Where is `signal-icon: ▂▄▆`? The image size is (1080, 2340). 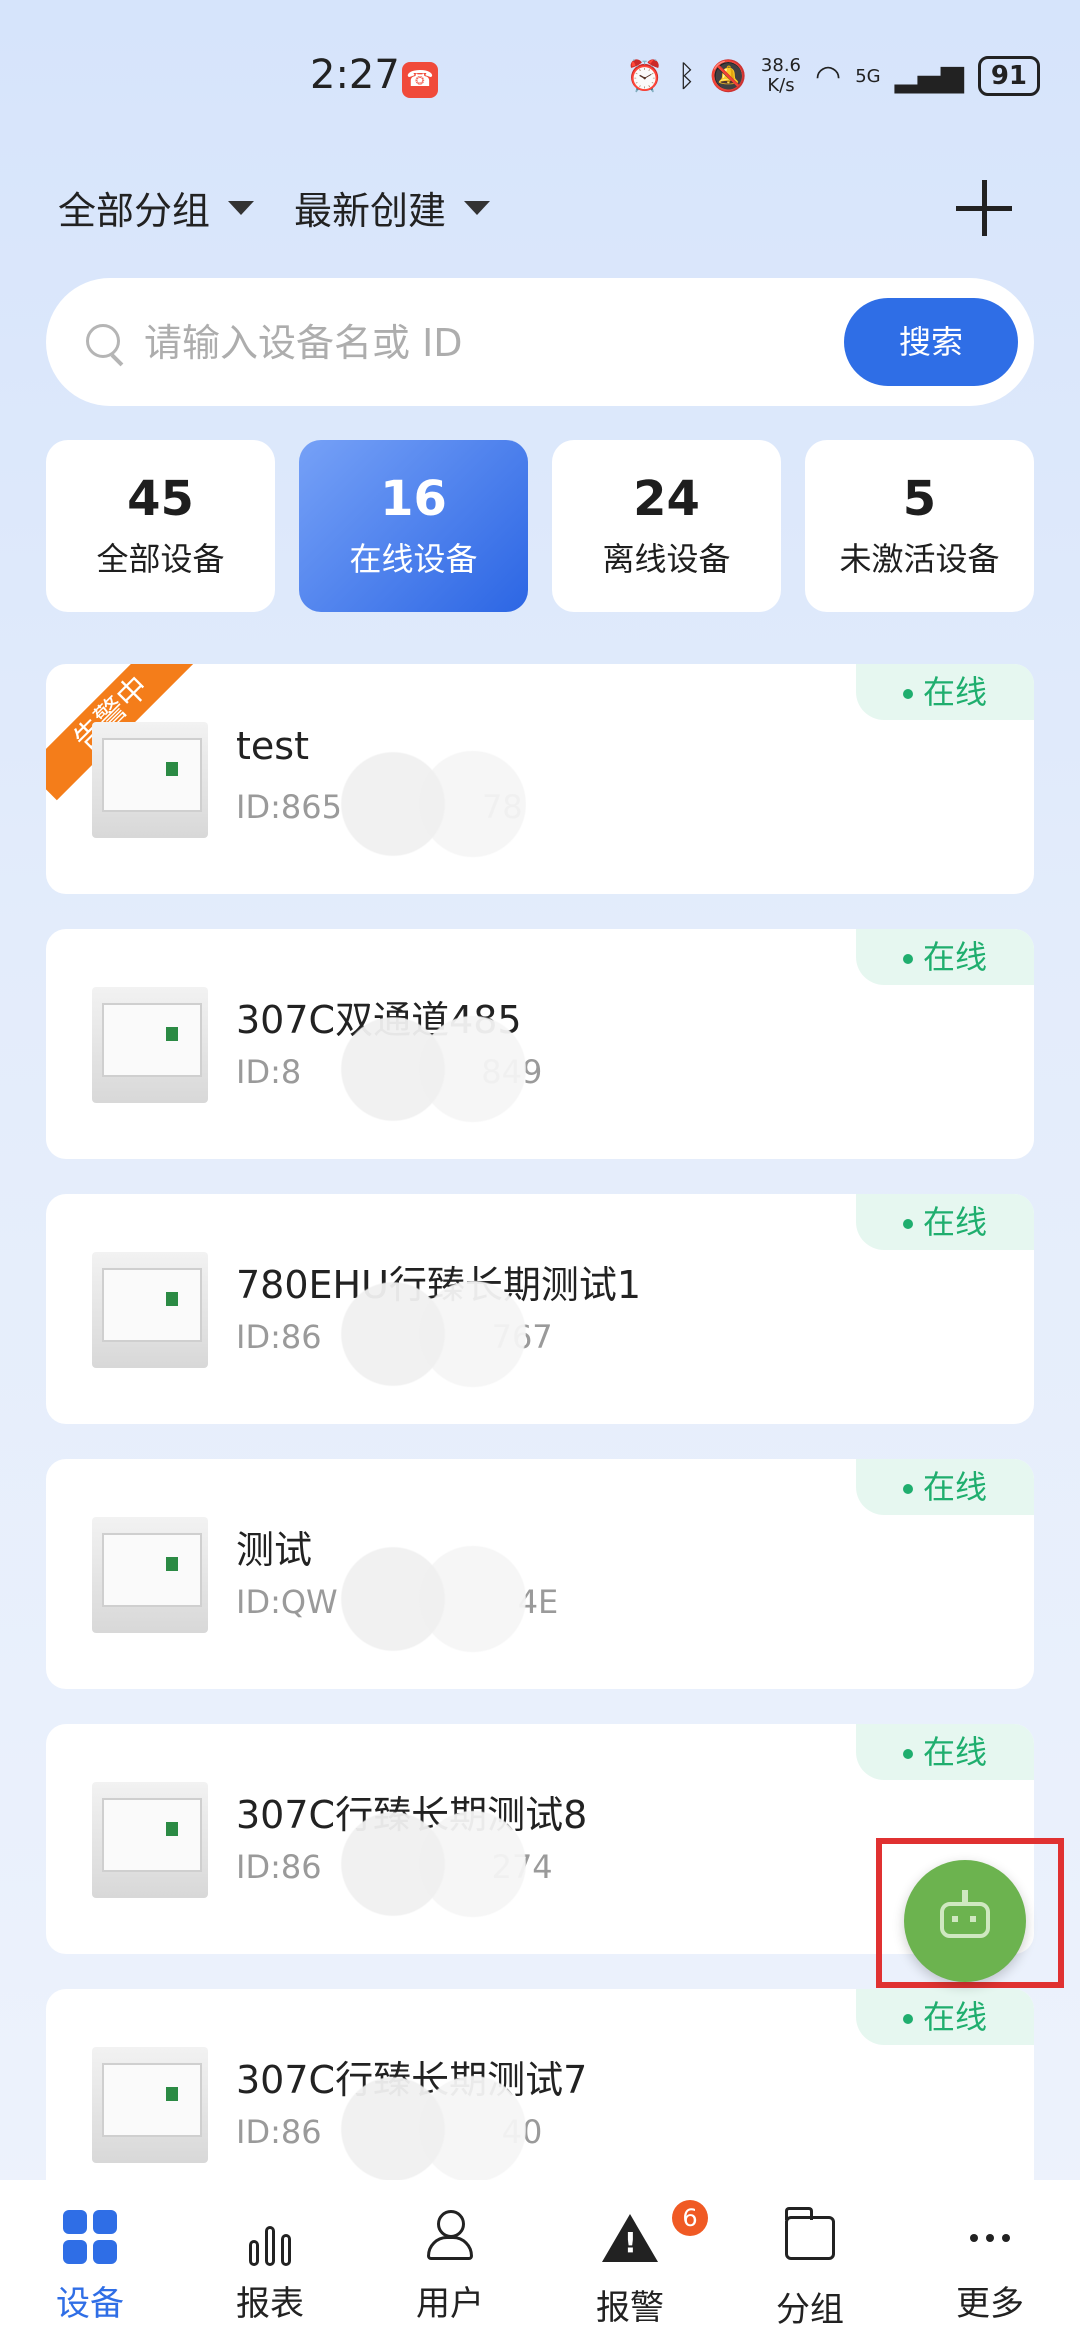 signal-icon: ▂▄▆ is located at coordinates (929, 76).